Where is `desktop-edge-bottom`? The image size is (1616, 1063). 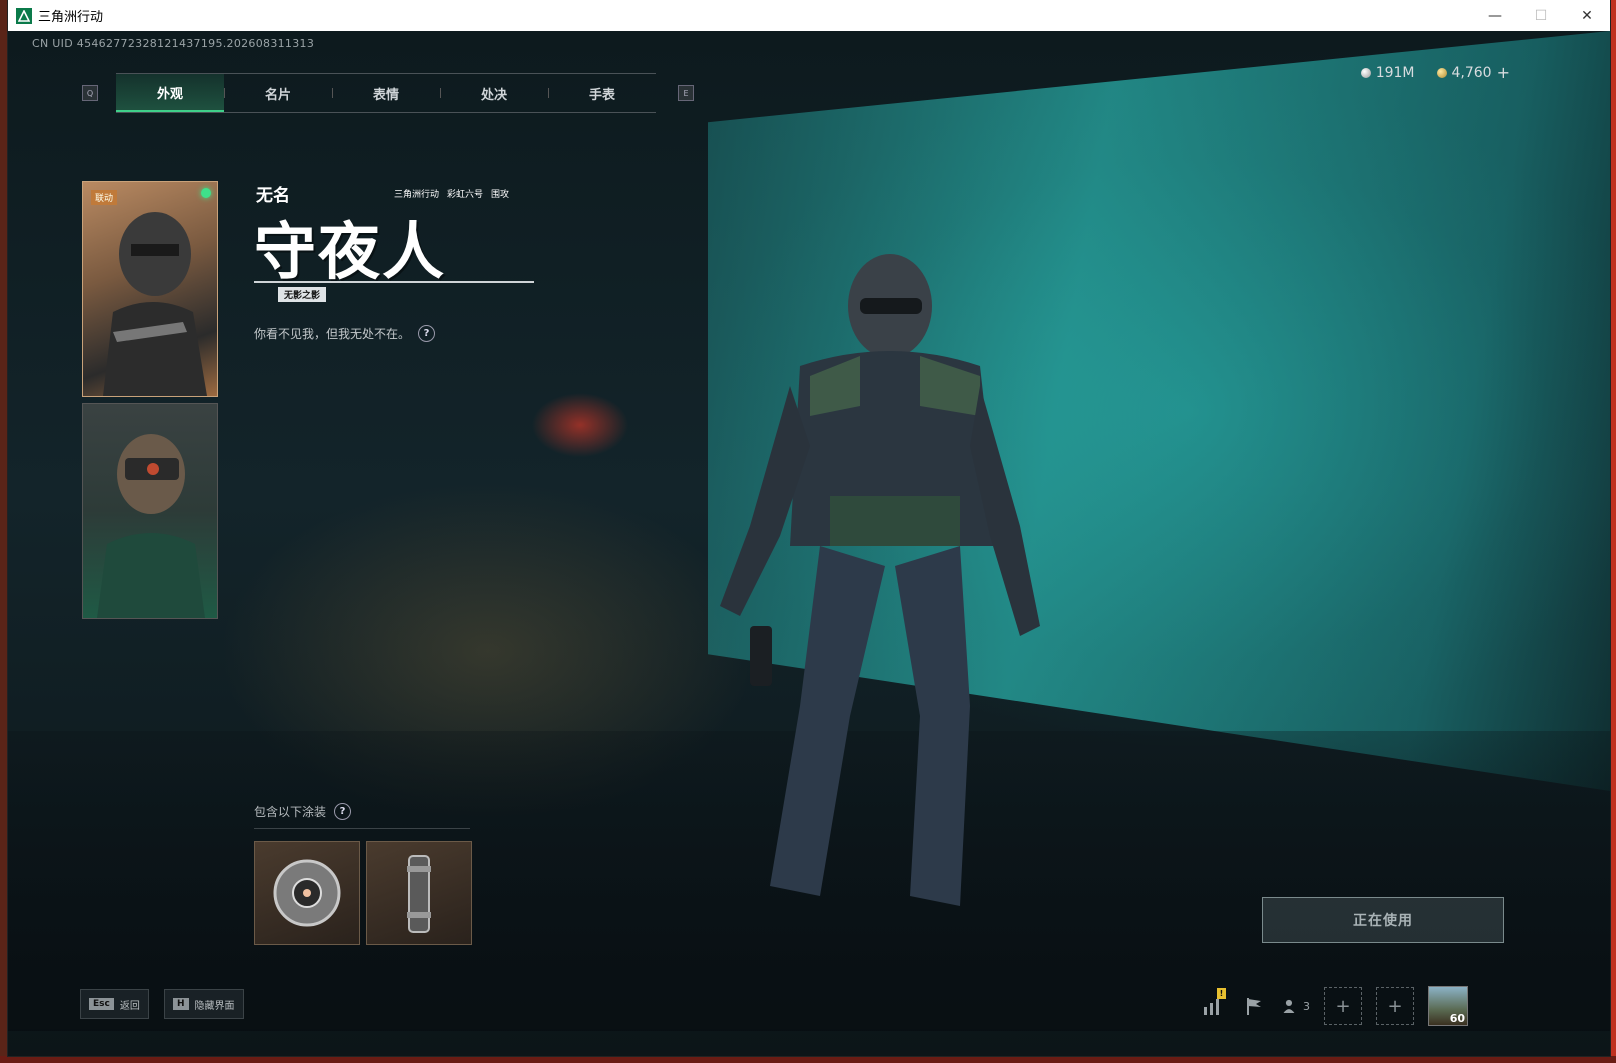
desktop-edge-bottom is located at coordinates (808, 1059).